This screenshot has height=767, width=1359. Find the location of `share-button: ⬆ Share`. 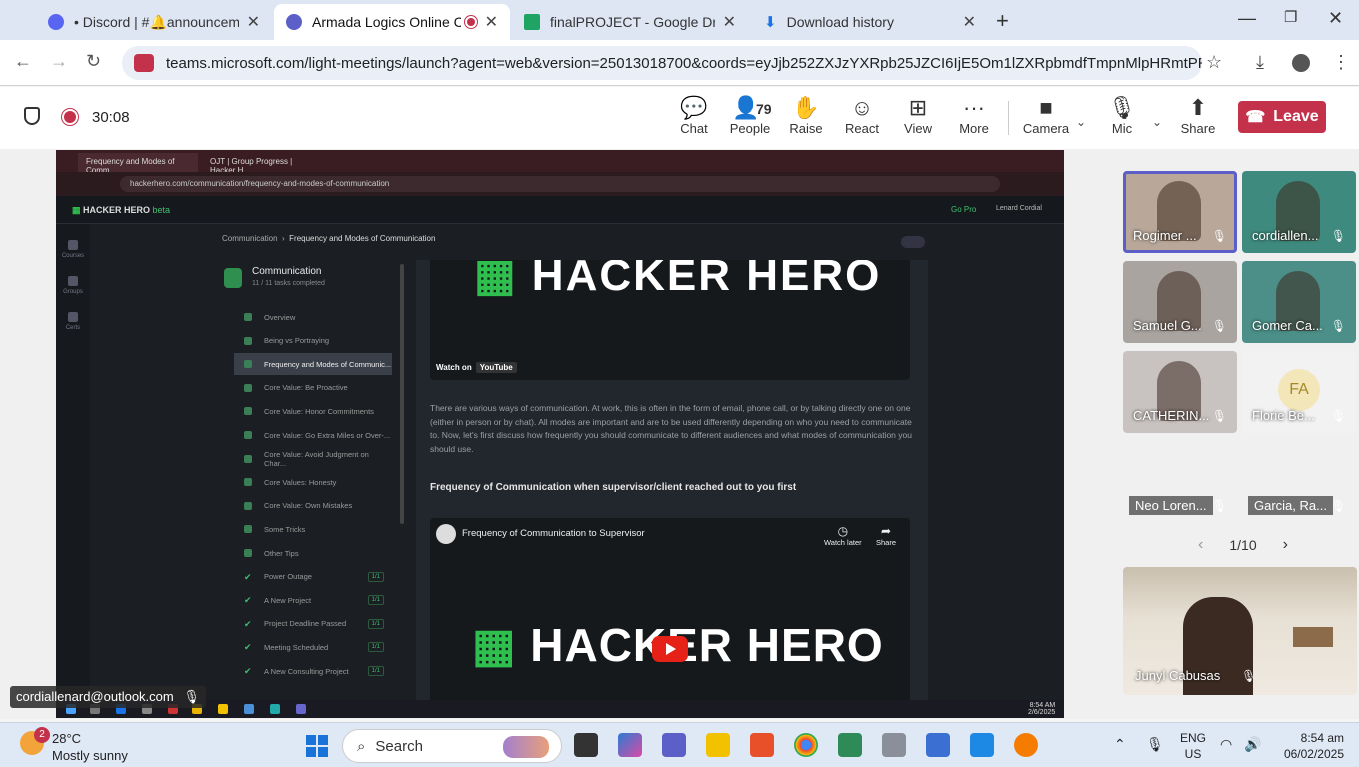

share-button: ⬆ Share is located at coordinates (1198, 115).